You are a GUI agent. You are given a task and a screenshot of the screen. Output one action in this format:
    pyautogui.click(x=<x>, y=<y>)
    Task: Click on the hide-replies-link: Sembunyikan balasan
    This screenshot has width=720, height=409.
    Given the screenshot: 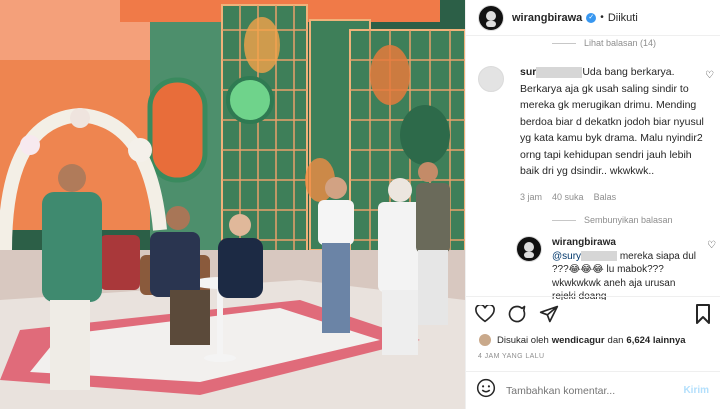 What is the action you would take?
    pyautogui.click(x=612, y=220)
    